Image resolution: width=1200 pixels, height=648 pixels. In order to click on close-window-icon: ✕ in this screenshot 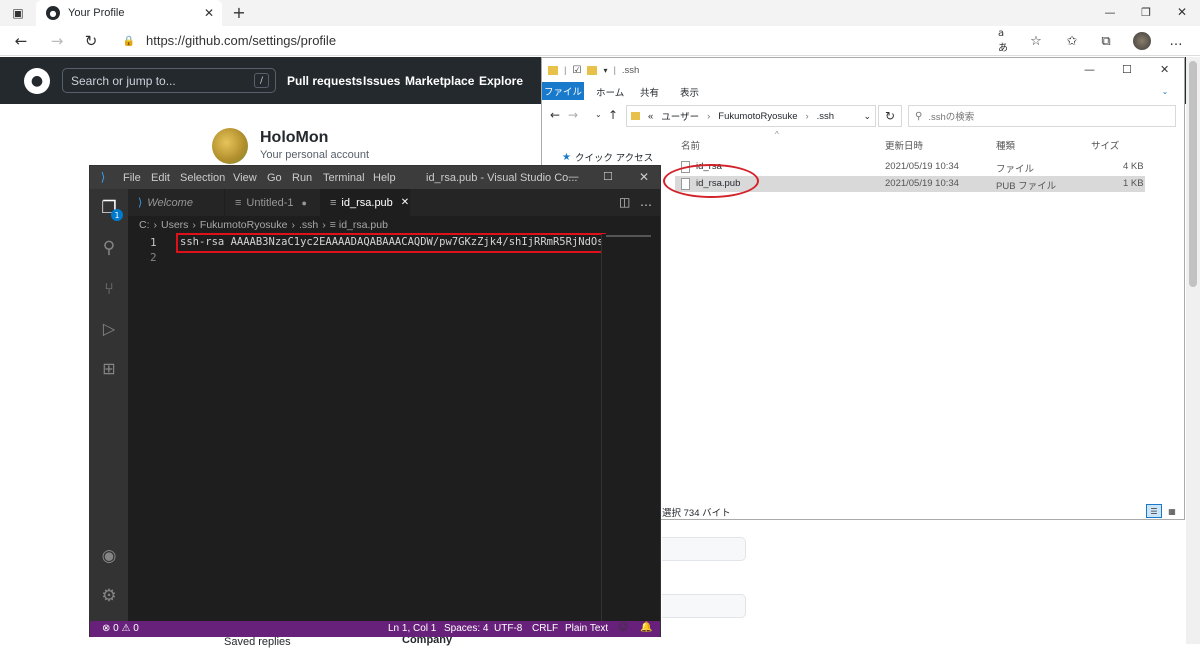, I will do `click(1182, 12)`.